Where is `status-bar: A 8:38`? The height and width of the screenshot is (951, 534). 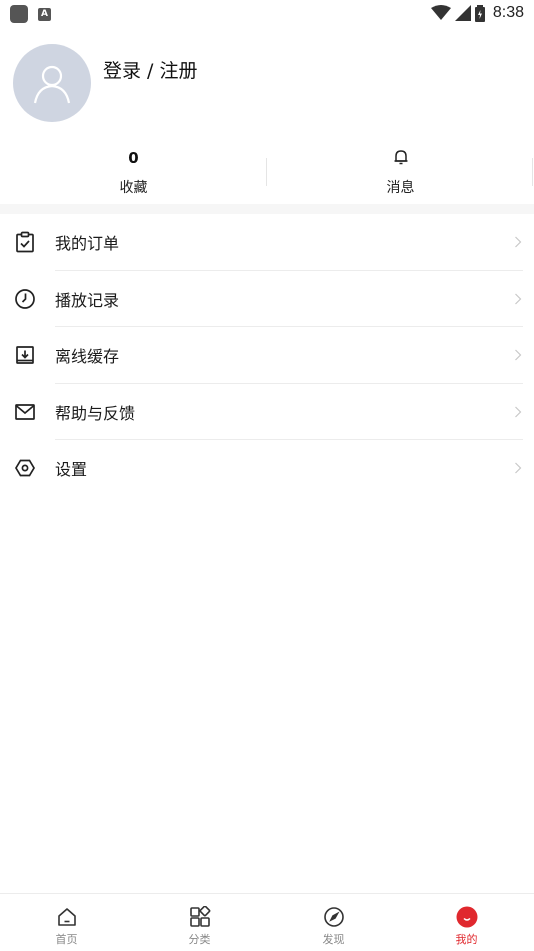
status-bar: A 8:38 is located at coordinates (267, 14).